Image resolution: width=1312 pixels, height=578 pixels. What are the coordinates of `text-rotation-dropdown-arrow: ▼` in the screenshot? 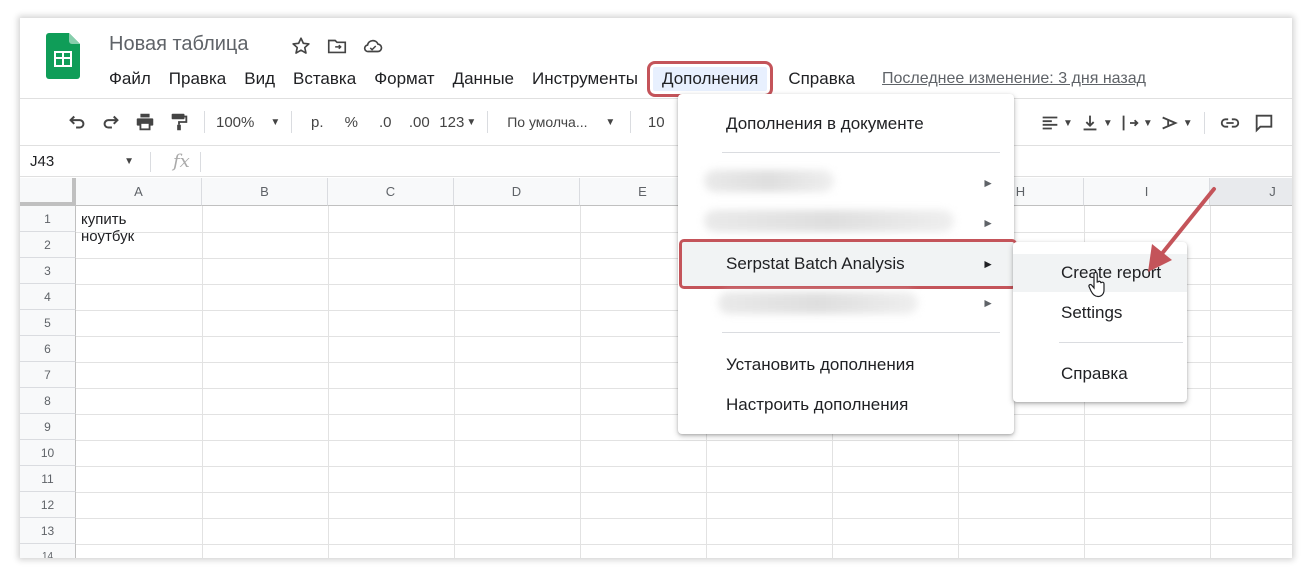 It's located at (1187, 123).